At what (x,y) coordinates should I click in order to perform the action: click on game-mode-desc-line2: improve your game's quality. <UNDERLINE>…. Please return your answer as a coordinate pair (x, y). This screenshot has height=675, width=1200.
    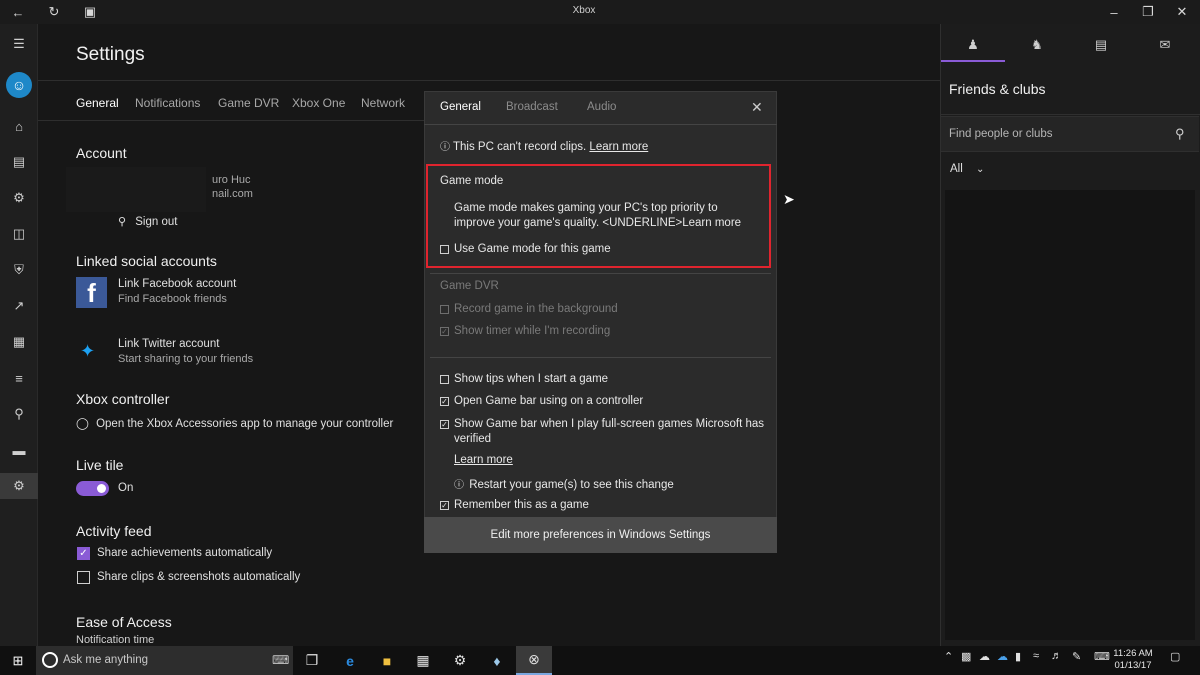
    Looking at the image, I should click on (598, 223).